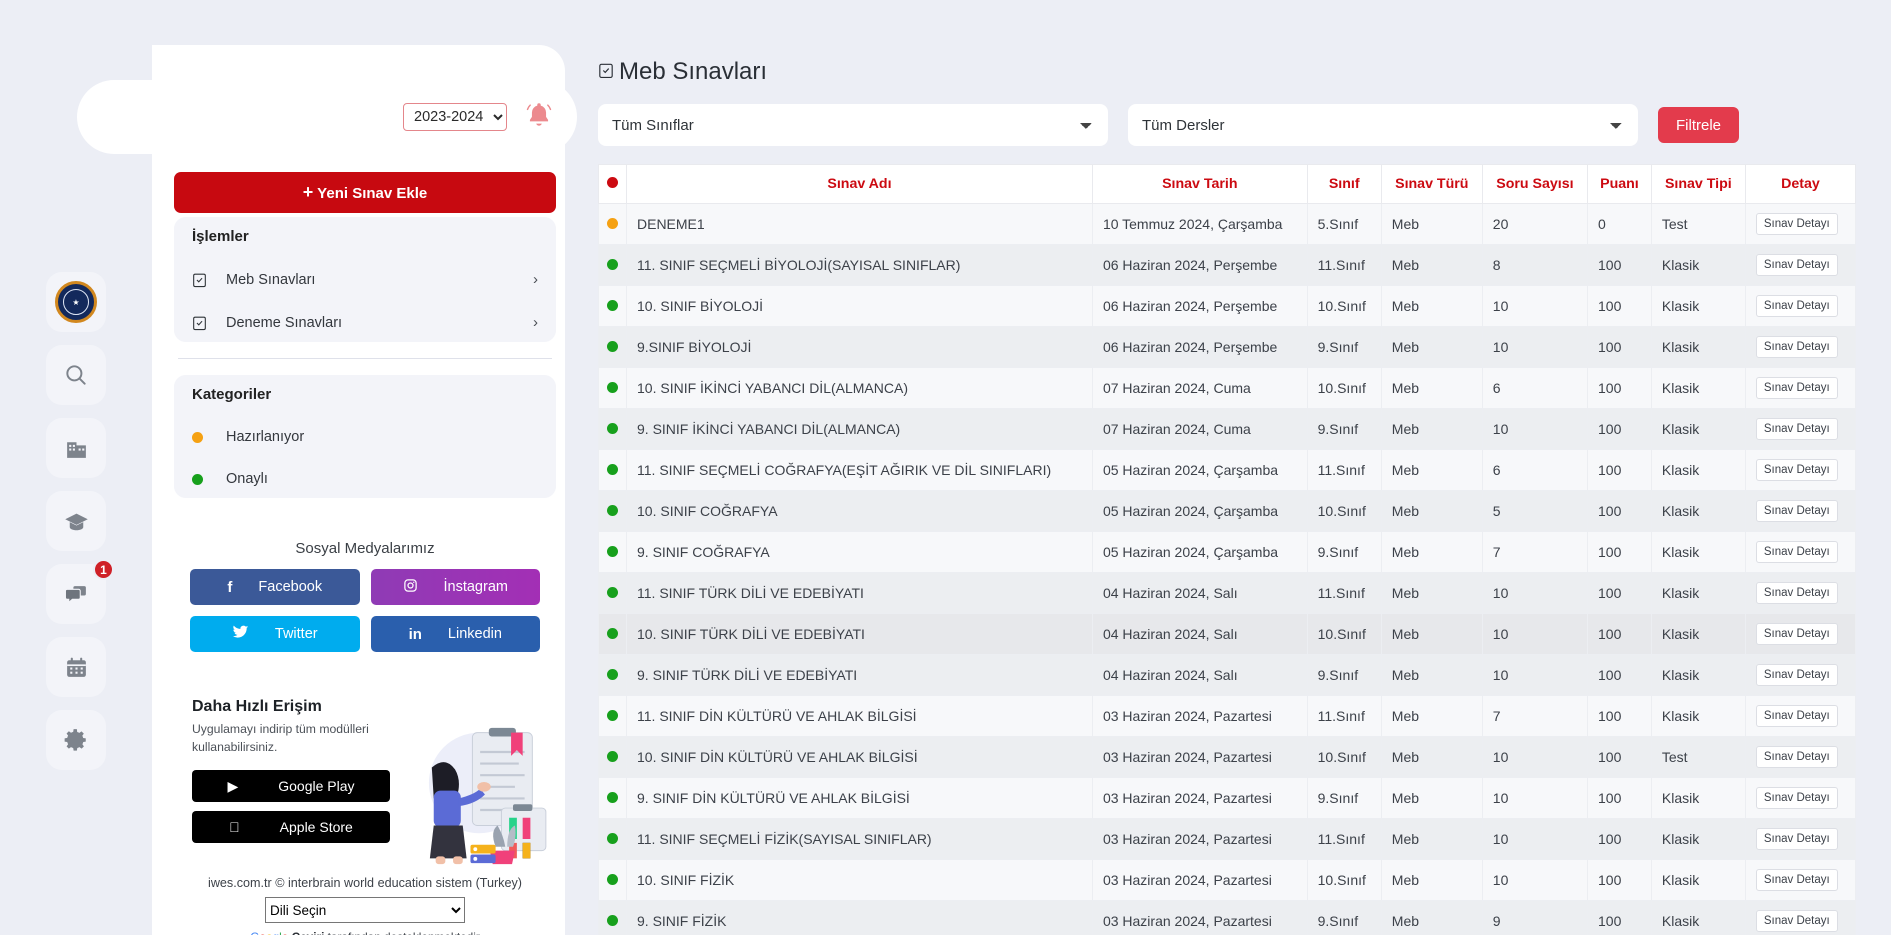 This screenshot has width=1891, height=935. What do you see at coordinates (365, 192) in the screenshot?
I see `add-new-exam-button: + Yeni Sınav Ekle` at bounding box center [365, 192].